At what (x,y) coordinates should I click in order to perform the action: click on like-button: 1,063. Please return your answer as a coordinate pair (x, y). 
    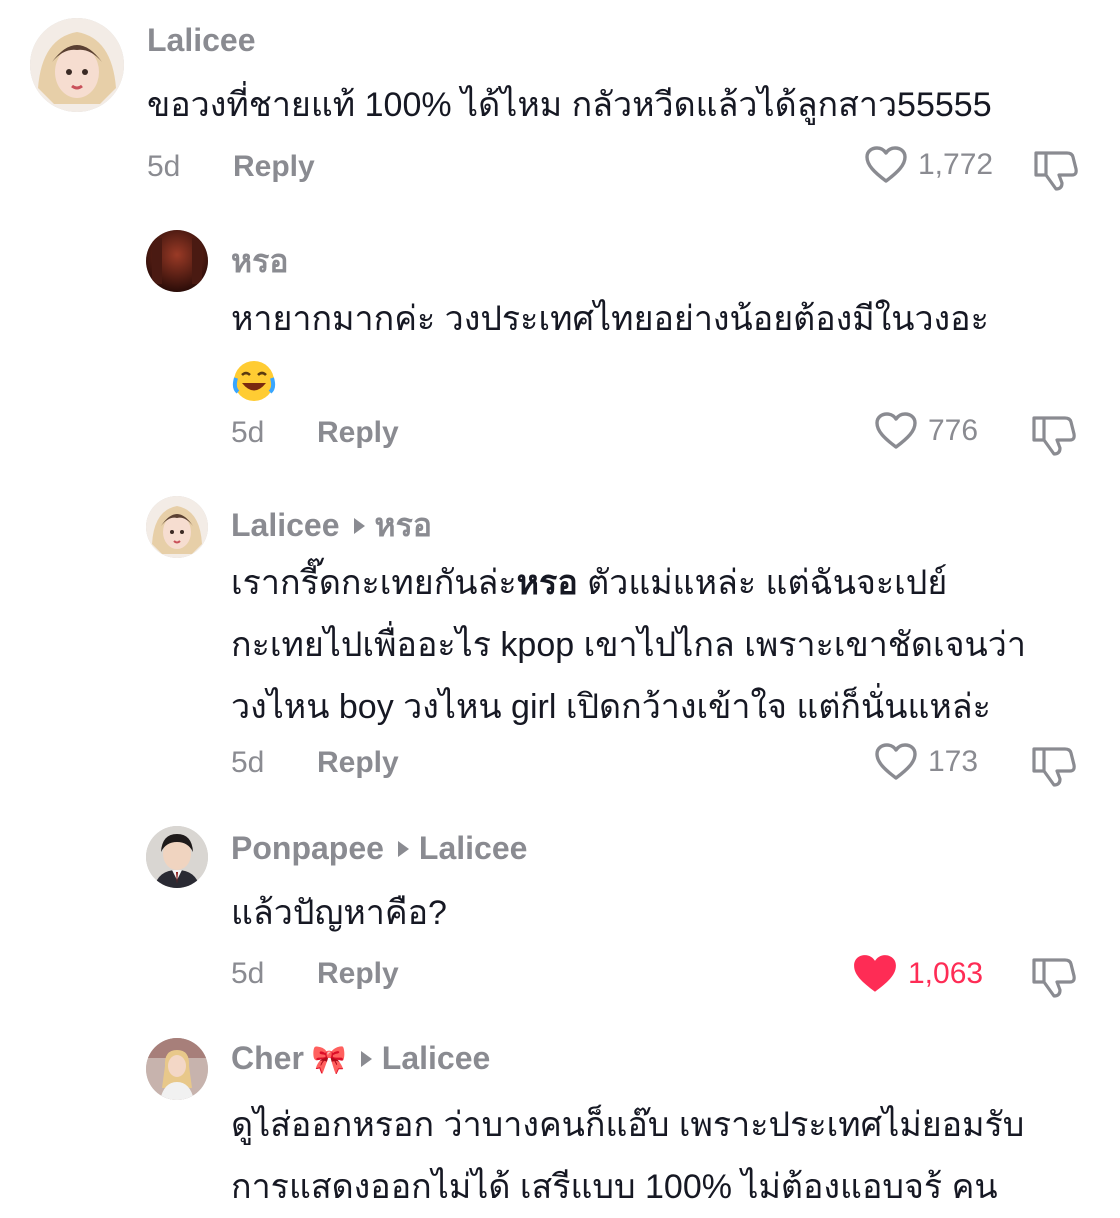
    Looking at the image, I should click on (917, 974).